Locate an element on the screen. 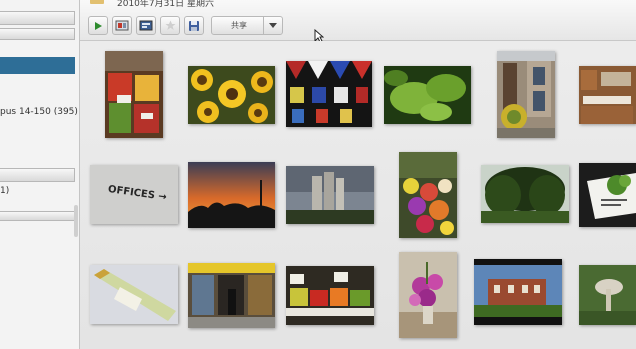  photo-shop-front is located at coordinates (231, 295).